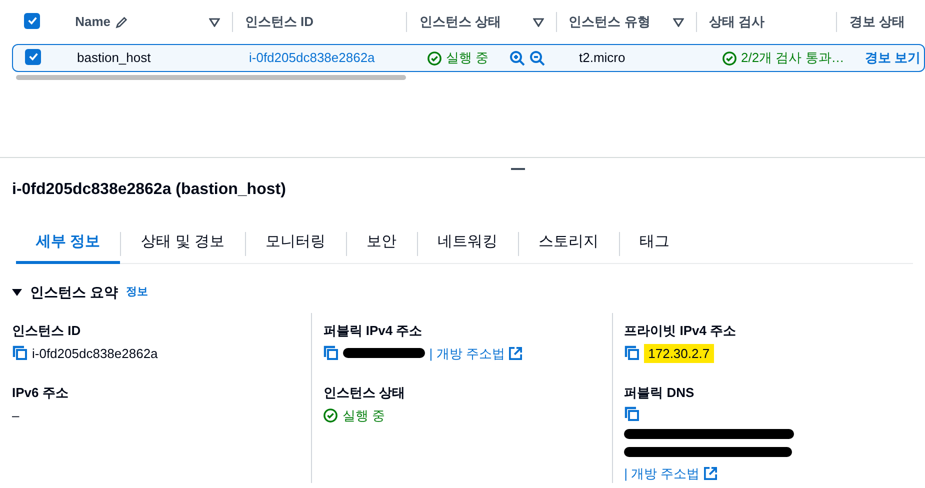  What do you see at coordinates (880, 22) in the screenshot?
I see `column-header: 경보 상태` at bounding box center [880, 22].